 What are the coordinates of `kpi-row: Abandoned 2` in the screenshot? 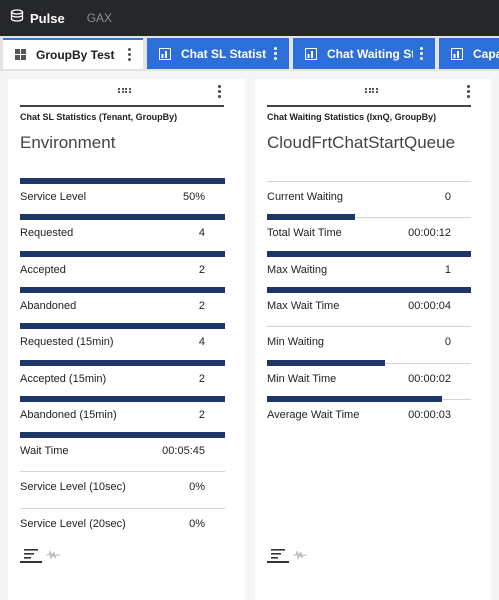 It's located at (122, 306).